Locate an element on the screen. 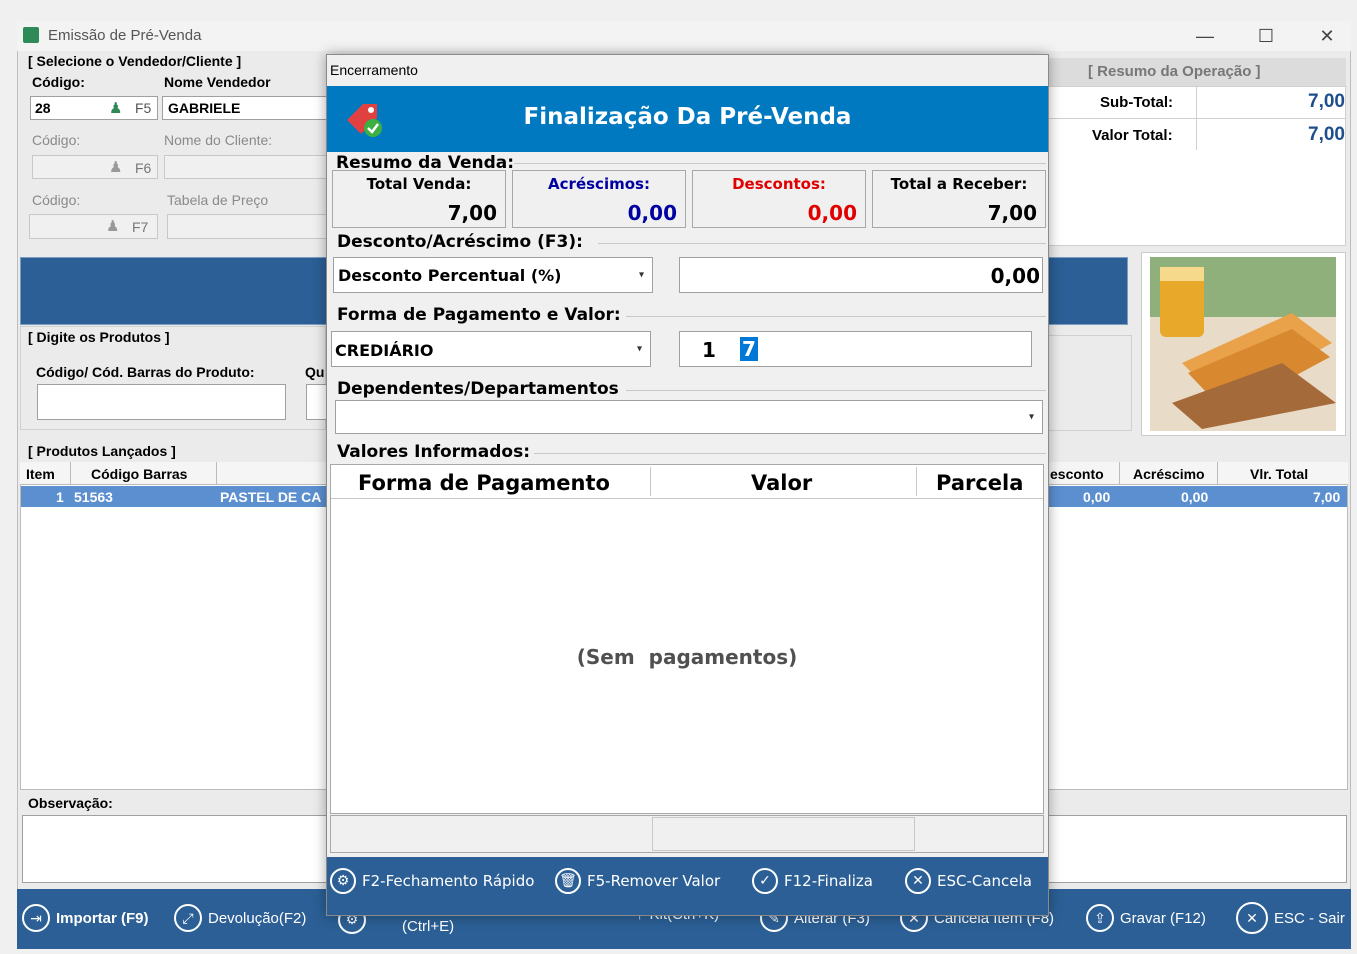 Image resolution: width=1357 pixels, height=954 pixels. col-barcode: Código Barras is located at coordinates (139, 474).